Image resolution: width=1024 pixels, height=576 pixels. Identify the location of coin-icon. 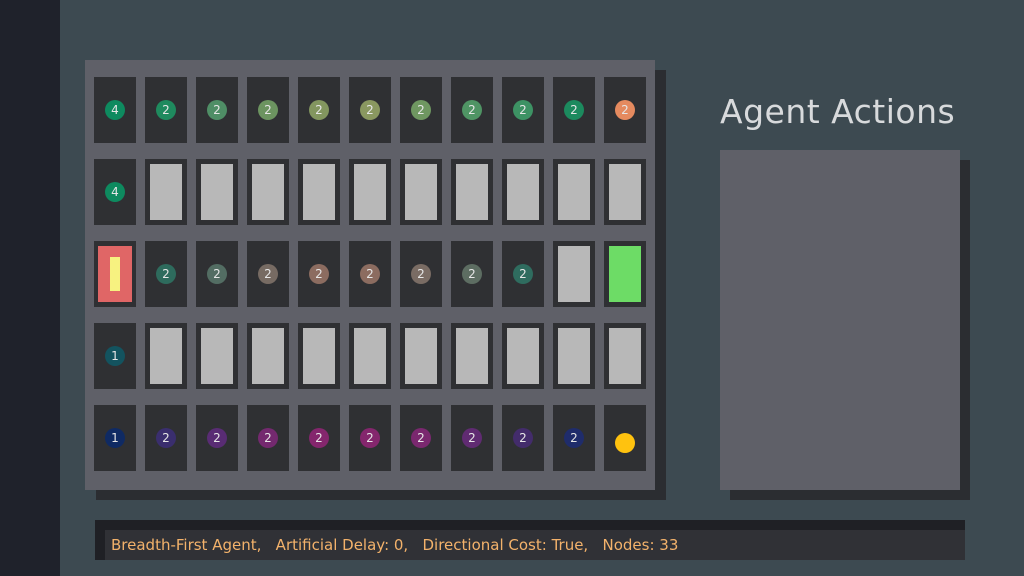
(625, 443).